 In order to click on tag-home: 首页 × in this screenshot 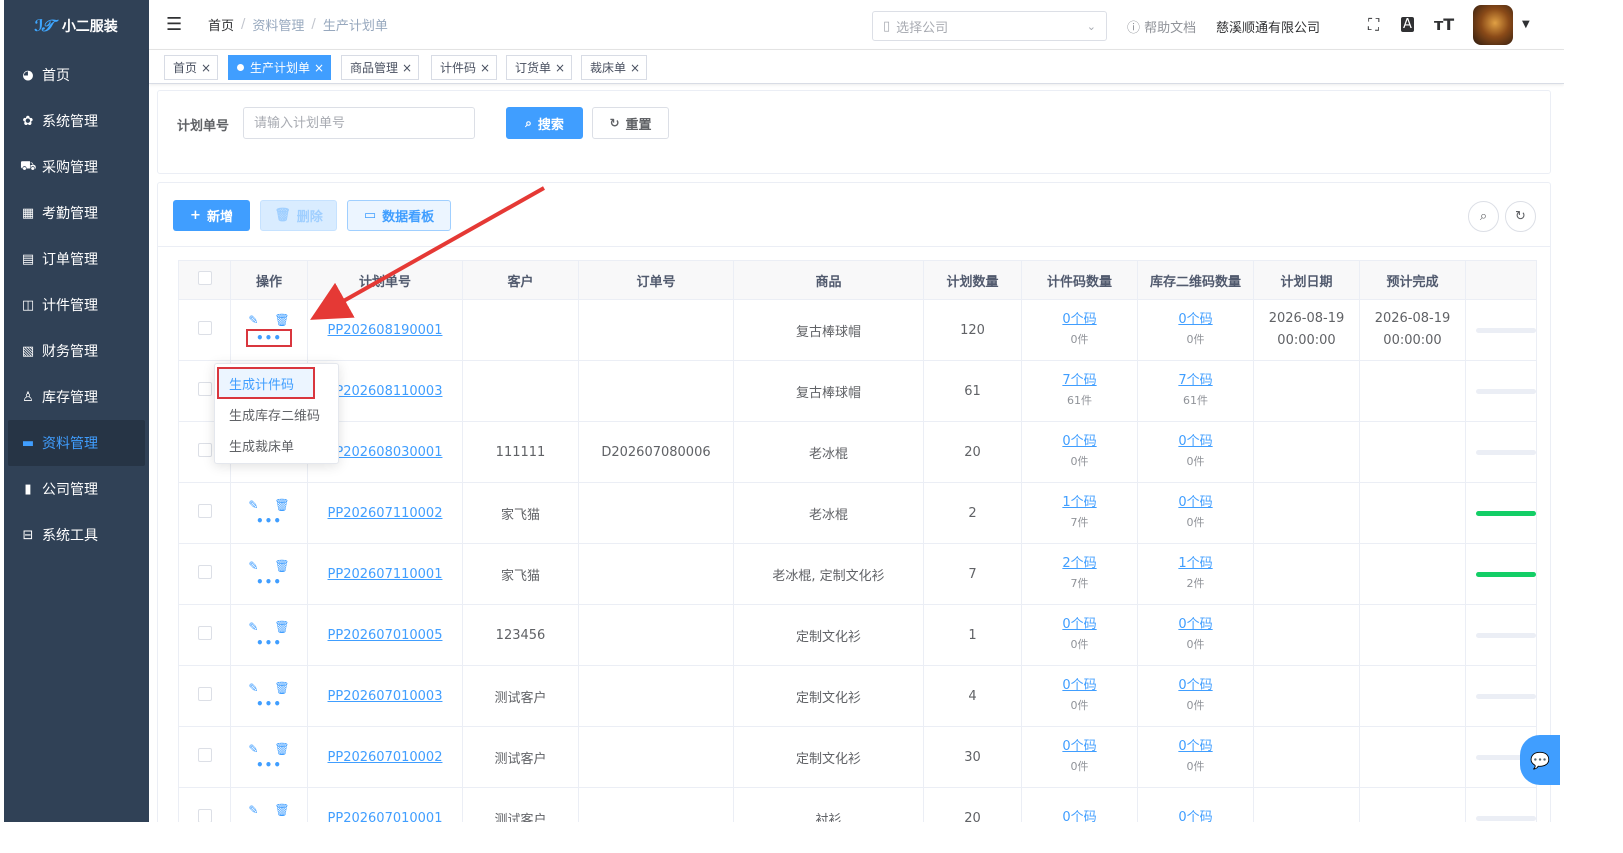, I will do `click(191, 67)`.